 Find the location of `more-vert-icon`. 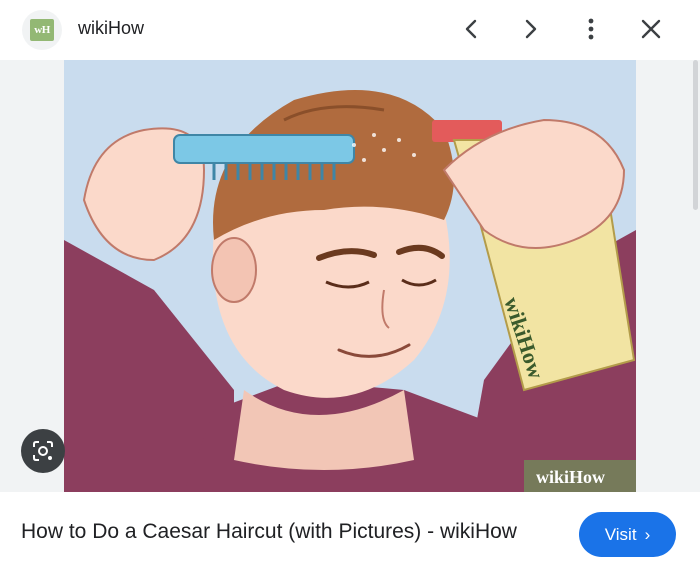

more-vert-icon is located at coordinates (591, 29).